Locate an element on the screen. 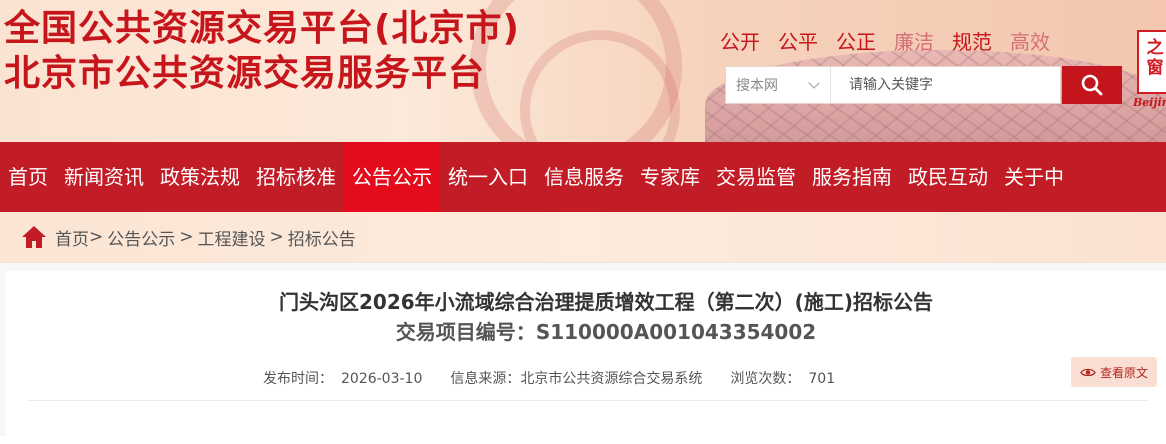  slogan-item: 高效 is located at coordinates (1030, 42).